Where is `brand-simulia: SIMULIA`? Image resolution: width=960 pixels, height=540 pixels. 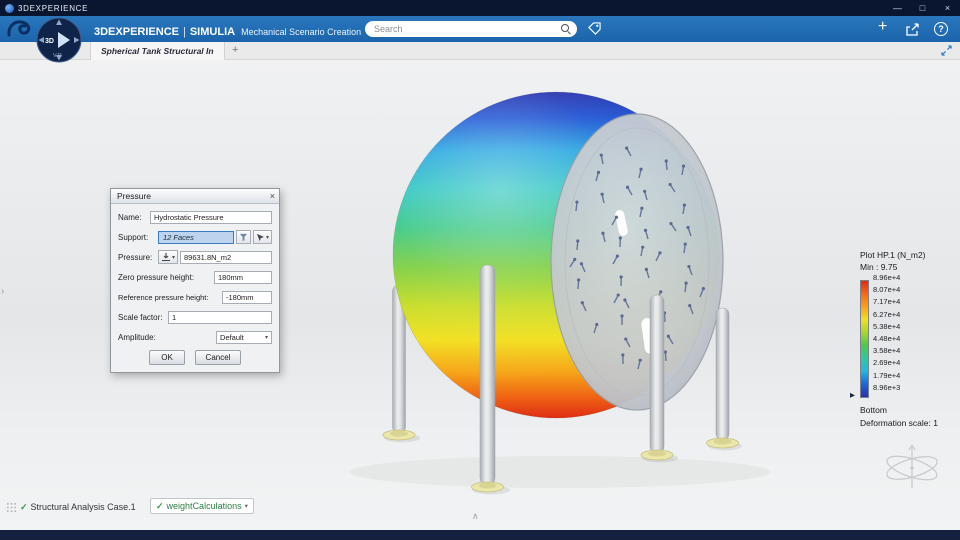
brand-simulia: SIMULIA is located at coordinates (212, 32).